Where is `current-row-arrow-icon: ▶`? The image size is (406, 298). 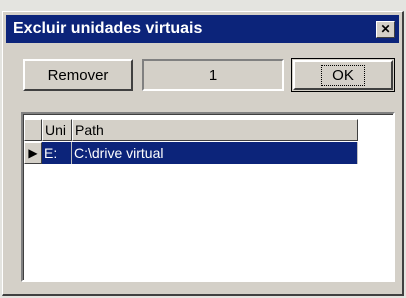 current-row-arrow-icon: ▶ is located at coordinates (33, 153).